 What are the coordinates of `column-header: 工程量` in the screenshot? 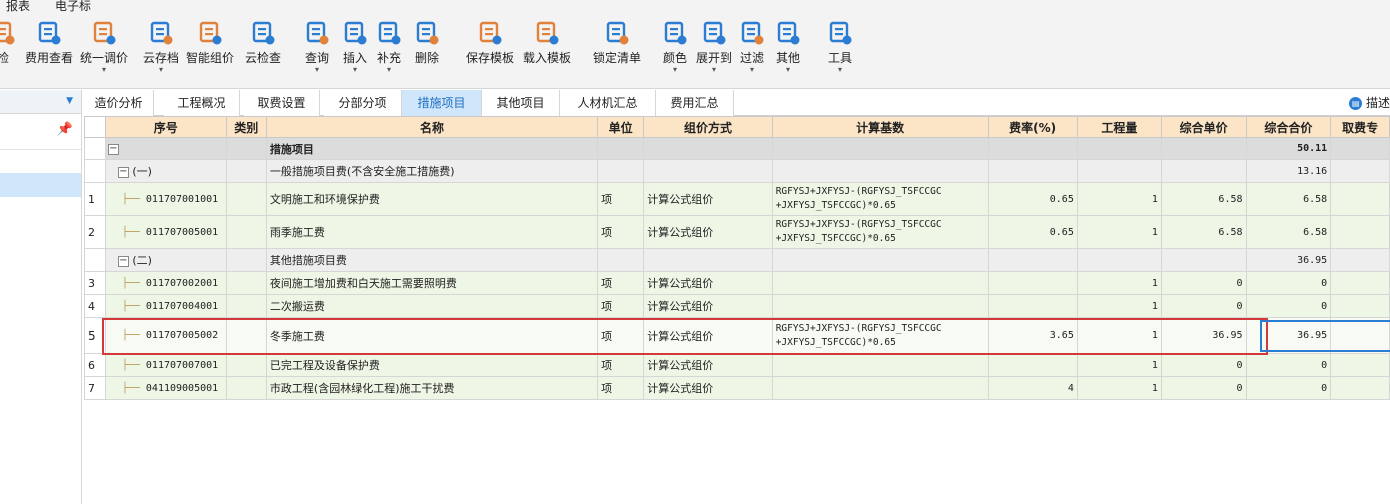 It's located at (1119, 127).